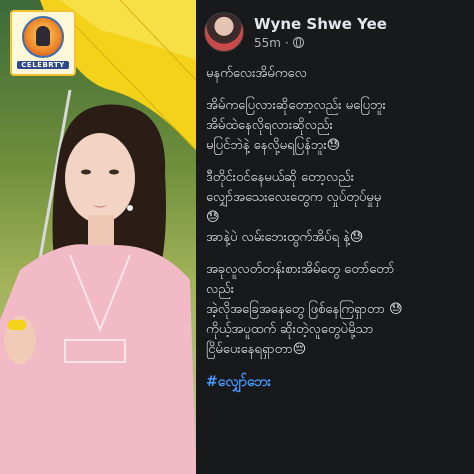 The height and width of the screenshot is (474, 474). What do you see at coordinates (285, 237) in the screenshot?
I see `post-line: အာနဲ့ပဲ လမ်းဘေးထွက်အိပ်ရ နဲ့😓` at bounding box center [285, 237].